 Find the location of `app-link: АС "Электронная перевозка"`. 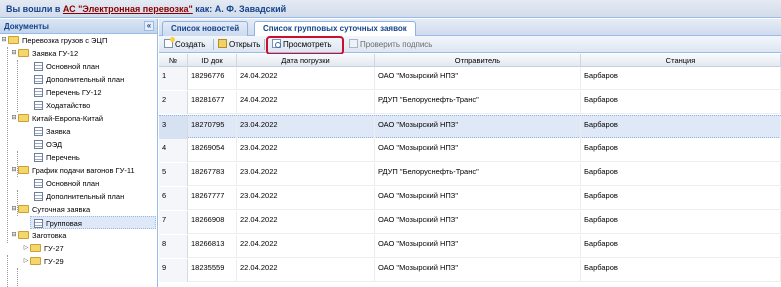

app-link: АС "Электронная перевозка" is located at coordinates (128, 9).